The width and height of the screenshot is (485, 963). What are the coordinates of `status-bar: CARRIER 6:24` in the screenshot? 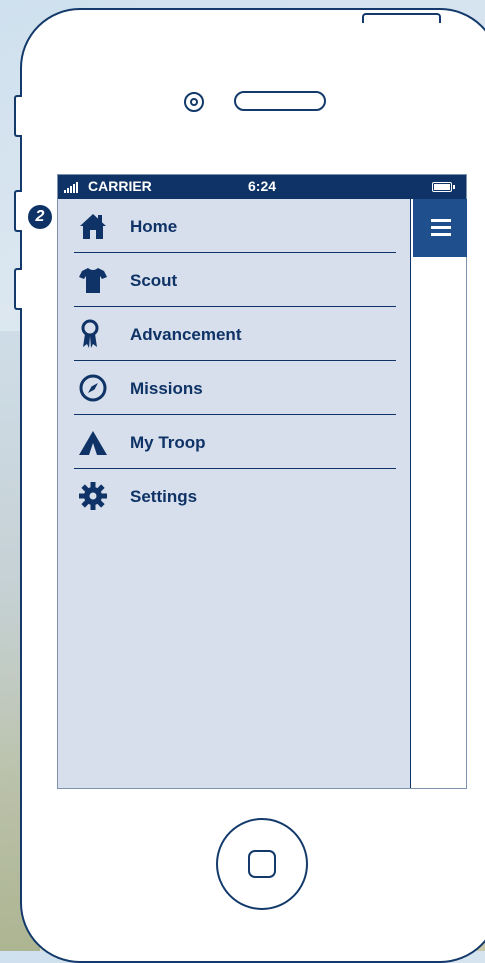 It's located at (262, 187).